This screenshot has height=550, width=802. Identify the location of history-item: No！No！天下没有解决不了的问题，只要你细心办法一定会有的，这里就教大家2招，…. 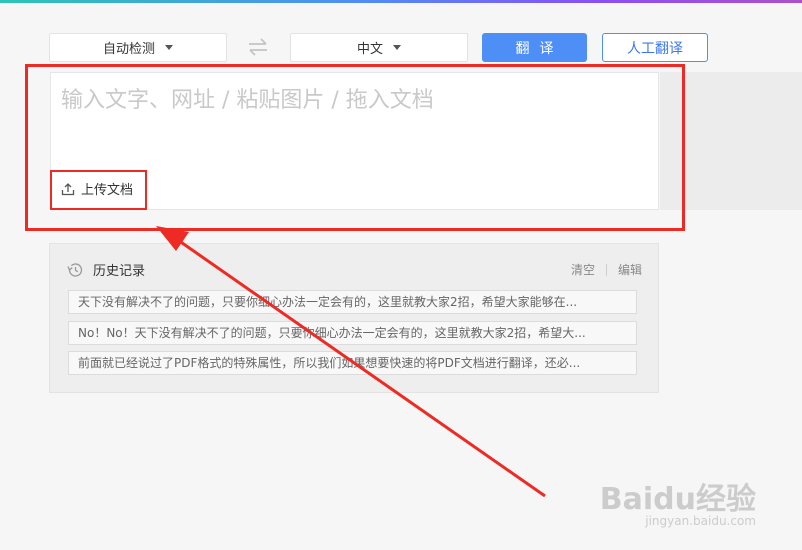
(352, 333).